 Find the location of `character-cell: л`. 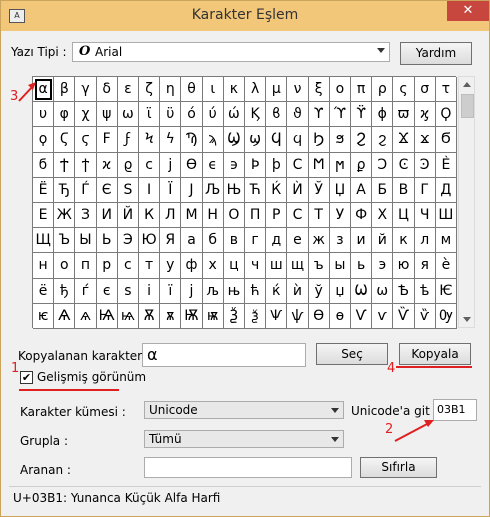

character-cell: л is located at coordinates (425, 241).